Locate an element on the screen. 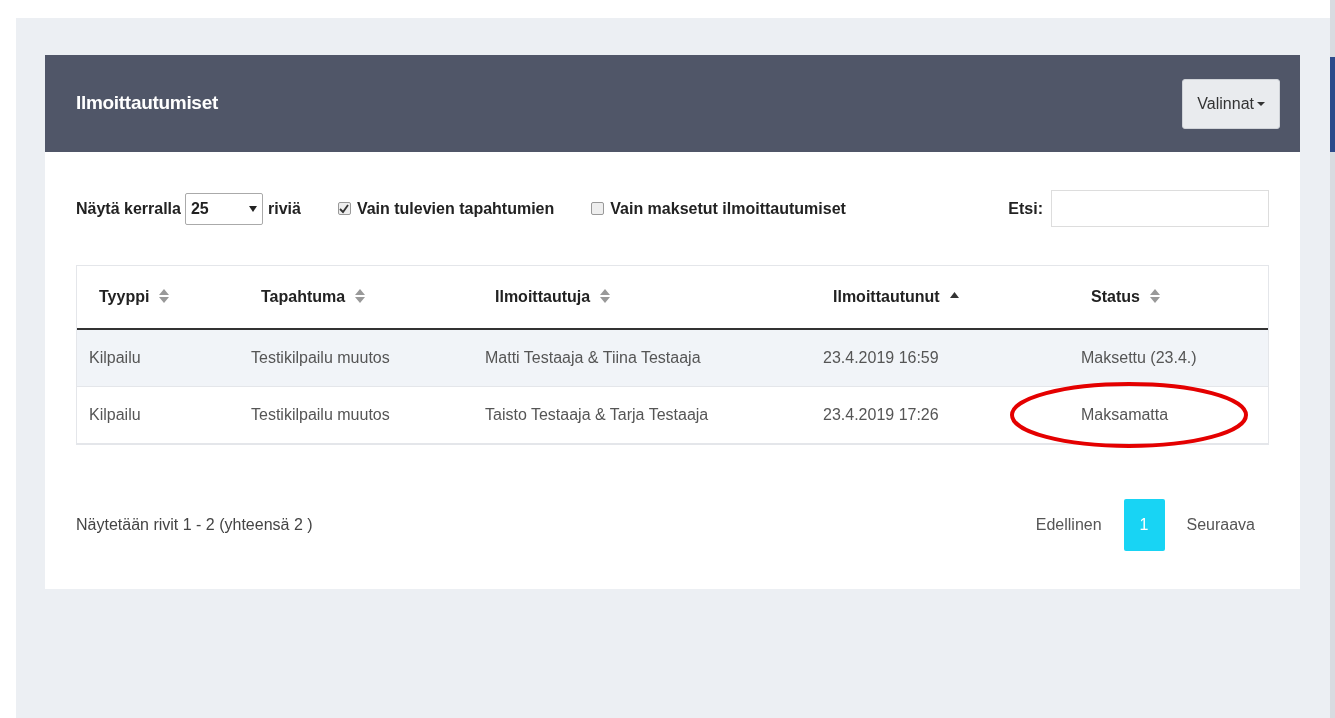 This screenshot has width=1335, height=718. page-size-suffix: riviä is located at coordinates (284, 208).